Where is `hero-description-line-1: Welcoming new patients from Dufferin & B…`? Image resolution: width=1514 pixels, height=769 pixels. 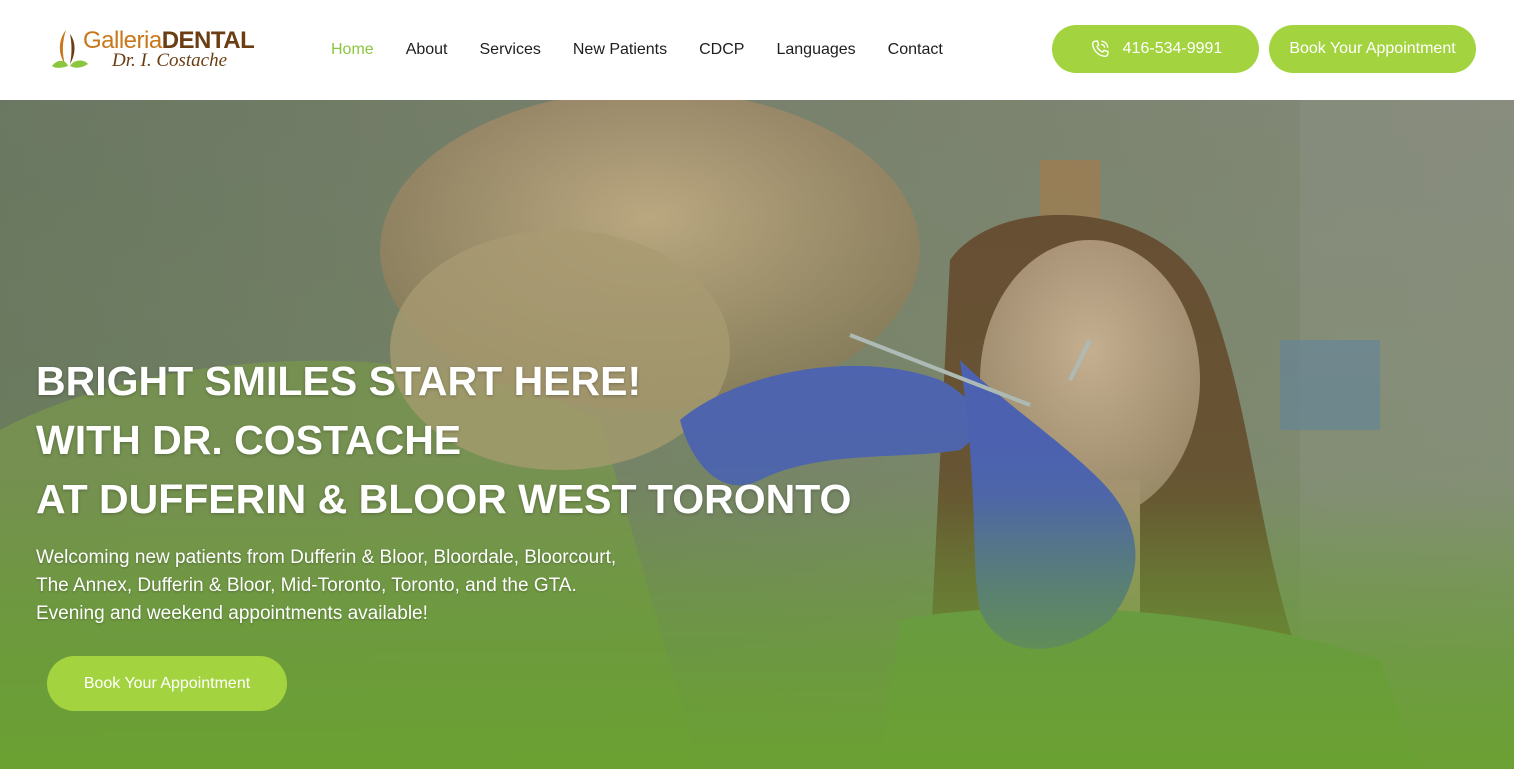 hero-description-line-1: Welcoming new patients from Dufferin & B… is located at coordinates (326, 557).